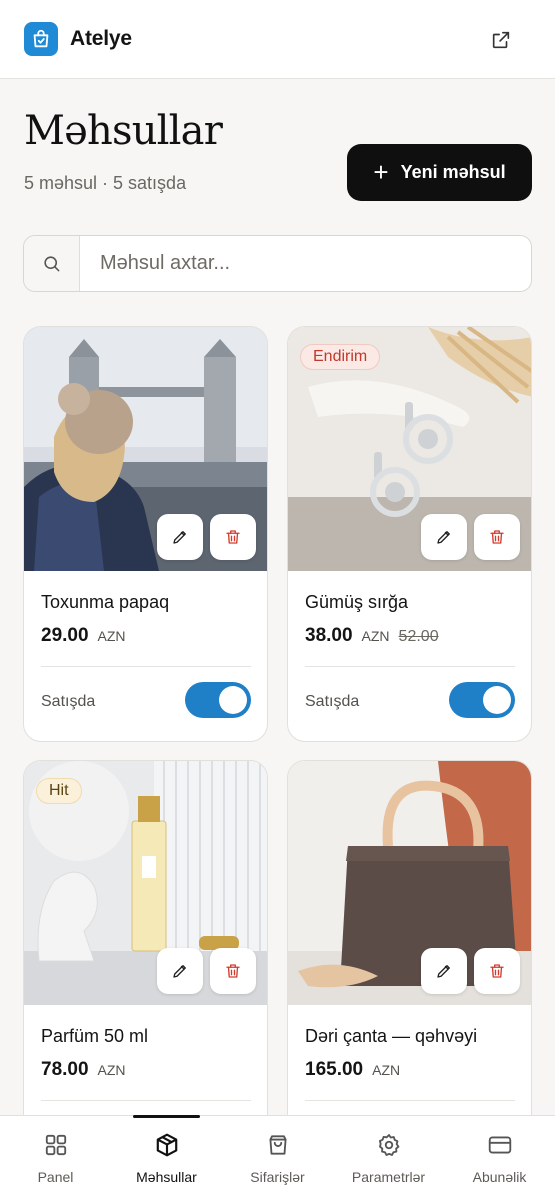 The width and height of the screenshot is (555, 1200). Describe the element at coordinates (388, 1177) in the screenshot. I see `nav-label: Parametrlər` at that location.